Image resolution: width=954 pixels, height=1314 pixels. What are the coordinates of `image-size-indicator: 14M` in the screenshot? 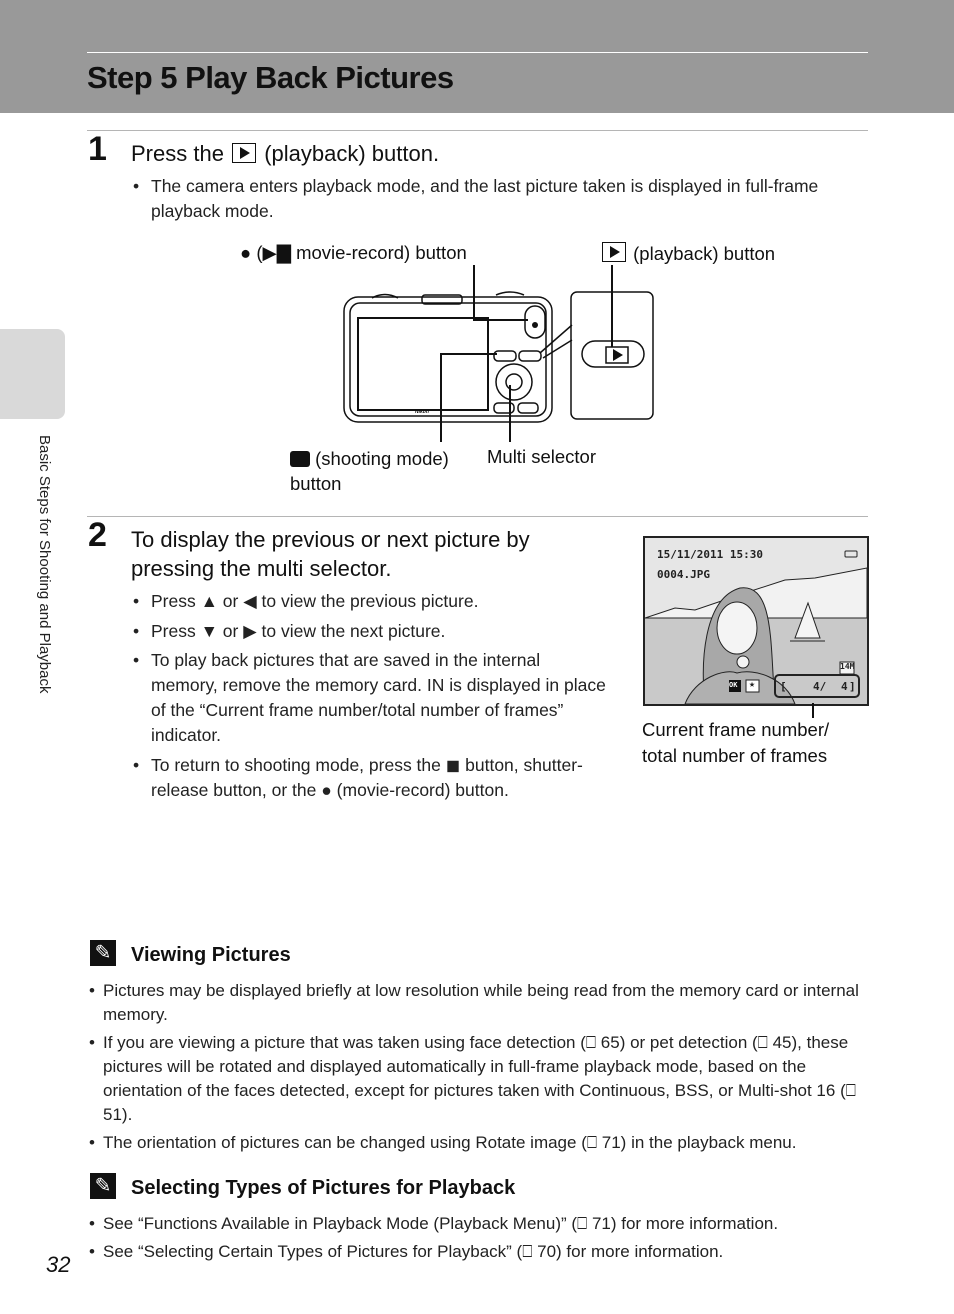 It's located at (847, 666).